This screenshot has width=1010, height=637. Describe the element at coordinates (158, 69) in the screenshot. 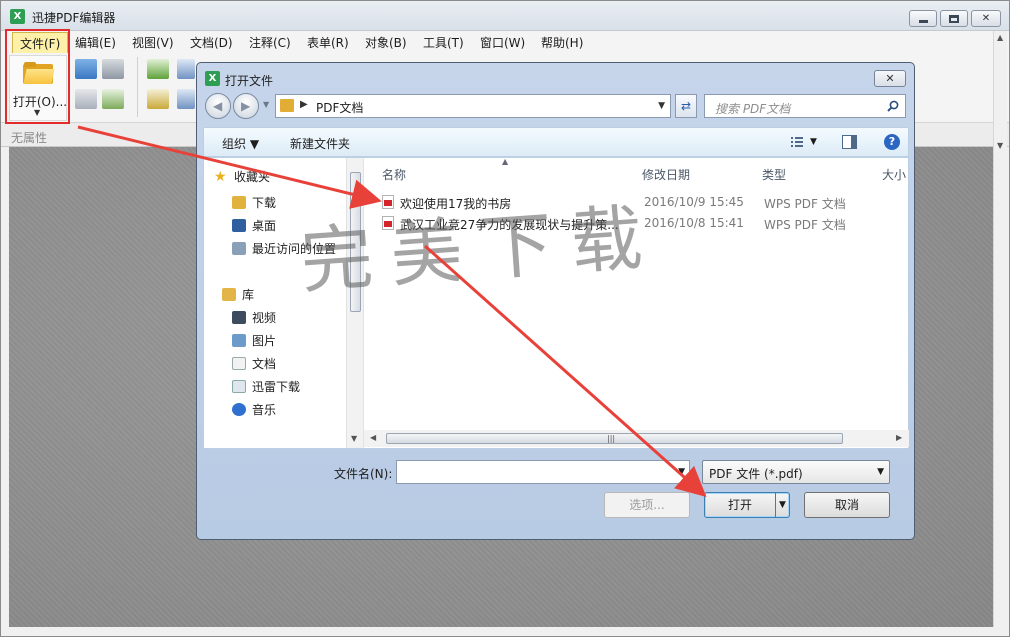

I see `import-icon` at that location.